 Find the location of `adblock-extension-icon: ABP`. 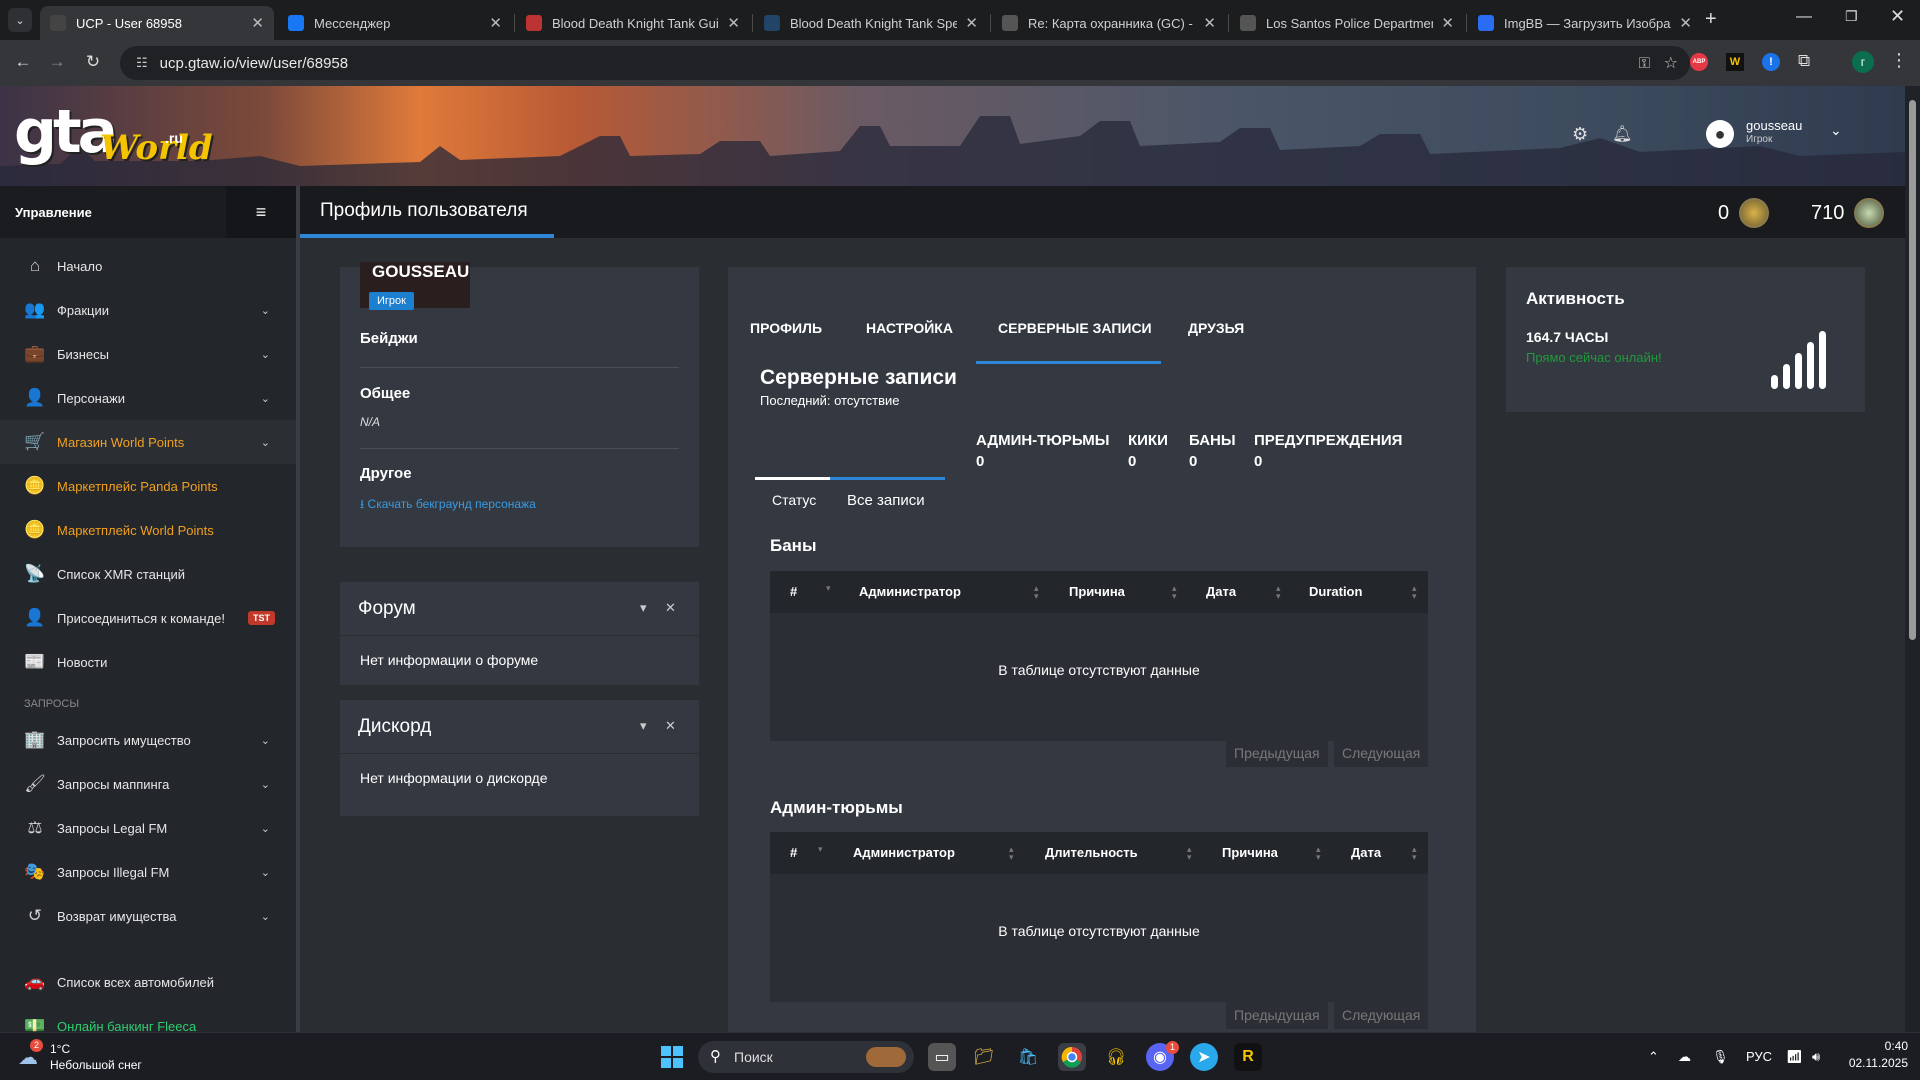

adblock-extension-icon: ABP is located at coordinates (1699, 62).